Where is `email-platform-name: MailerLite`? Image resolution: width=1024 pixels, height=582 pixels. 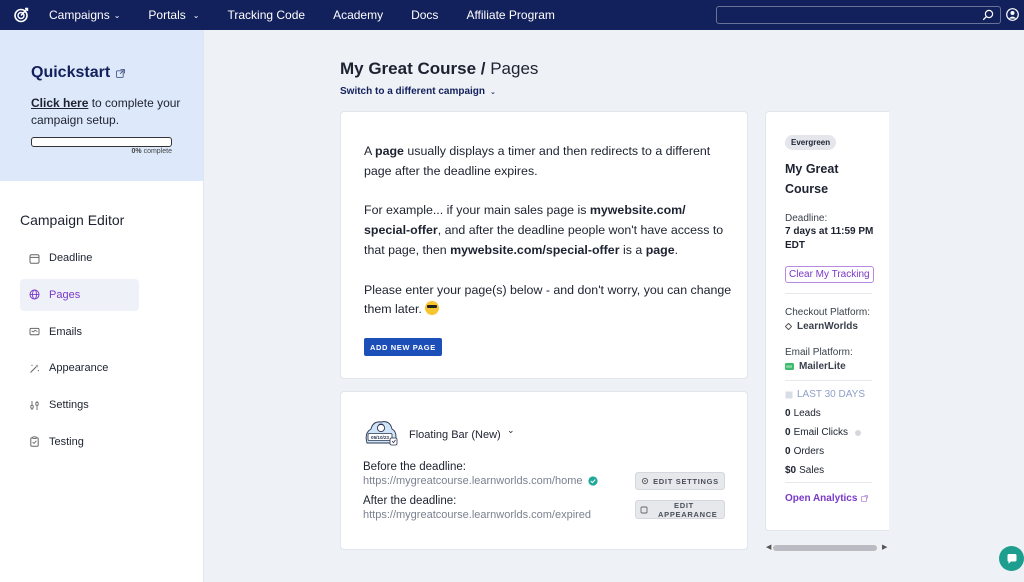 email-platform-name: MailerLite is located at coordinates (822, 366).